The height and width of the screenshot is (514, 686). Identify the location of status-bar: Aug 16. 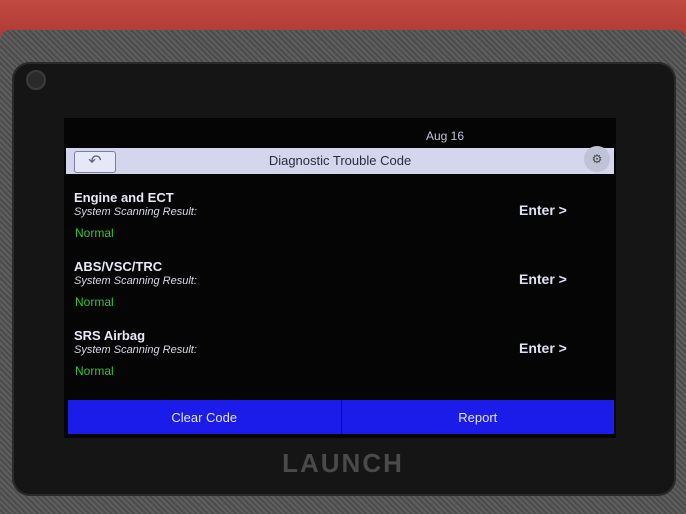
(340, 136).